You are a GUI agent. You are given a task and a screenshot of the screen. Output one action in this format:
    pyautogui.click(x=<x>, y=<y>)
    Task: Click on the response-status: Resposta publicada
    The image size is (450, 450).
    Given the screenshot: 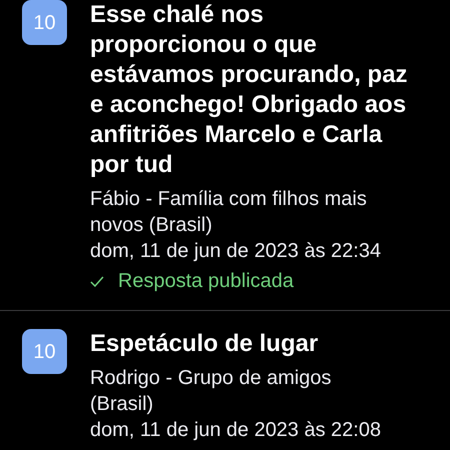 What is the action you would take?
    pyautogui.click(x=206, y=281)
    